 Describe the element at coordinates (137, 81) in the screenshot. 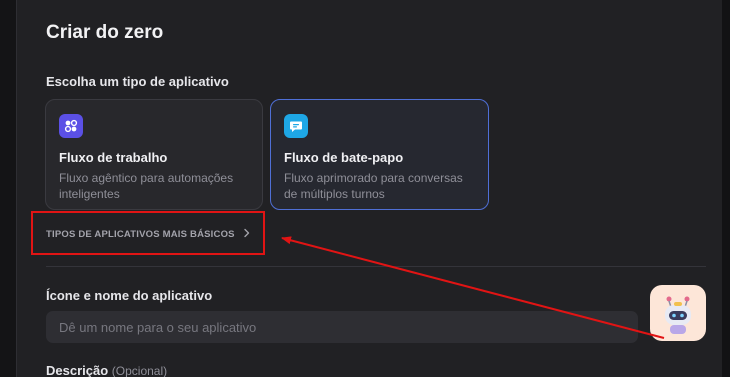

I see `app-type-label: Escolha um tipo de aplicativo` at that location.